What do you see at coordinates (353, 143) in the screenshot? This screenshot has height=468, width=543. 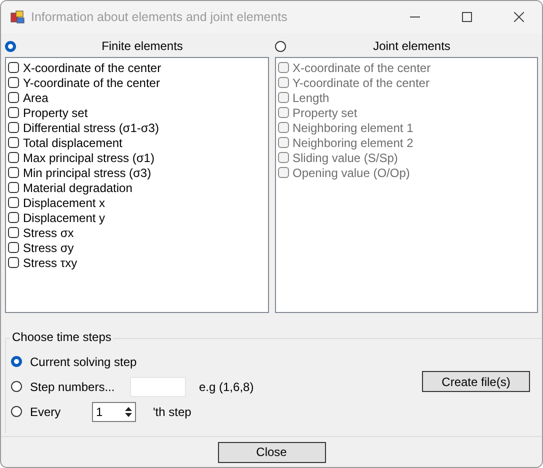 I see `checkbox-label: Neighboring element 2` at bounding box center [353, 143].